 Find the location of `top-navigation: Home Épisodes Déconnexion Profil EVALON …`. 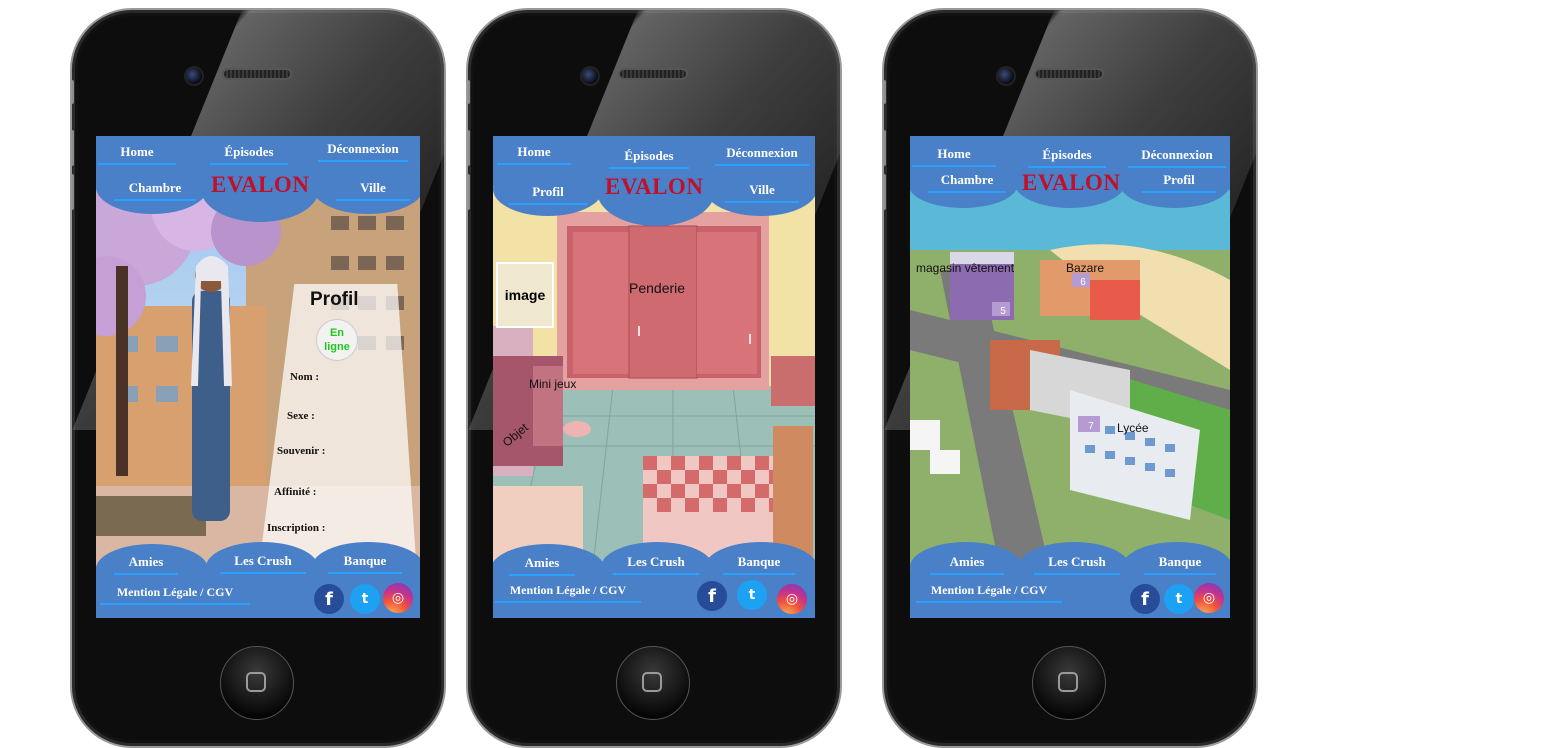

top-navigation: Home Épisodes Déconnexion Profil EVALON … is located at coordinates (654, 181).